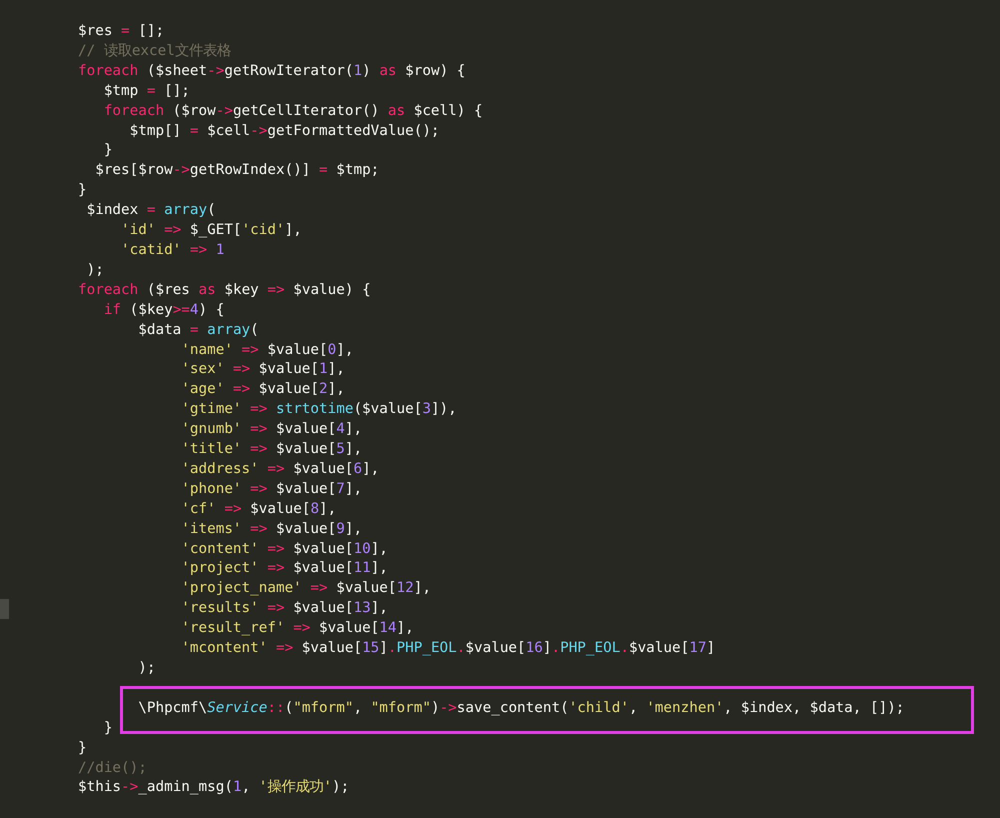  What do you see at coordinates (271, 489) in the screenshot?
I see `code-line: 'phone' => $value[7],` at bounding box center [271, 489].